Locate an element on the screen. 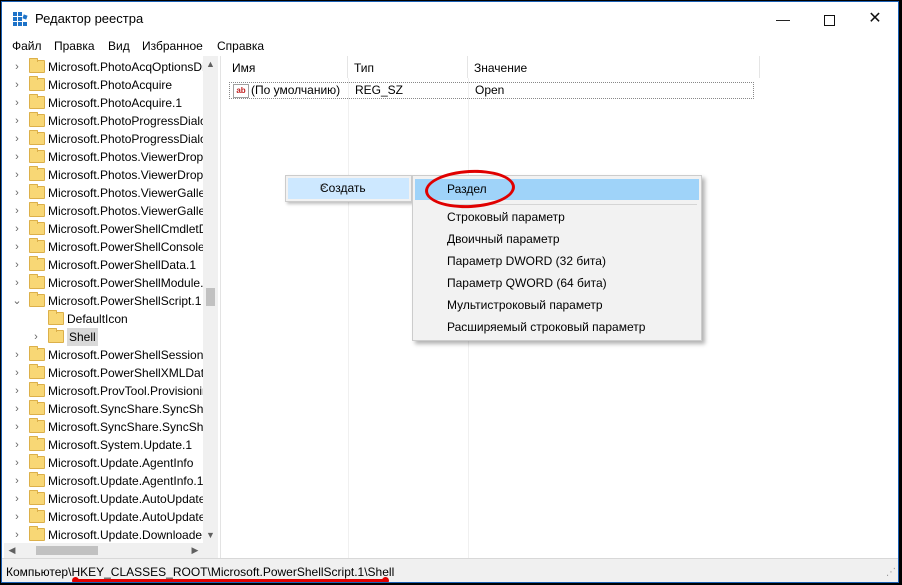 This screenshot has width=902, height=585. title-bar: Редактор реестра — ✕ is located at coordinates (450, 19).